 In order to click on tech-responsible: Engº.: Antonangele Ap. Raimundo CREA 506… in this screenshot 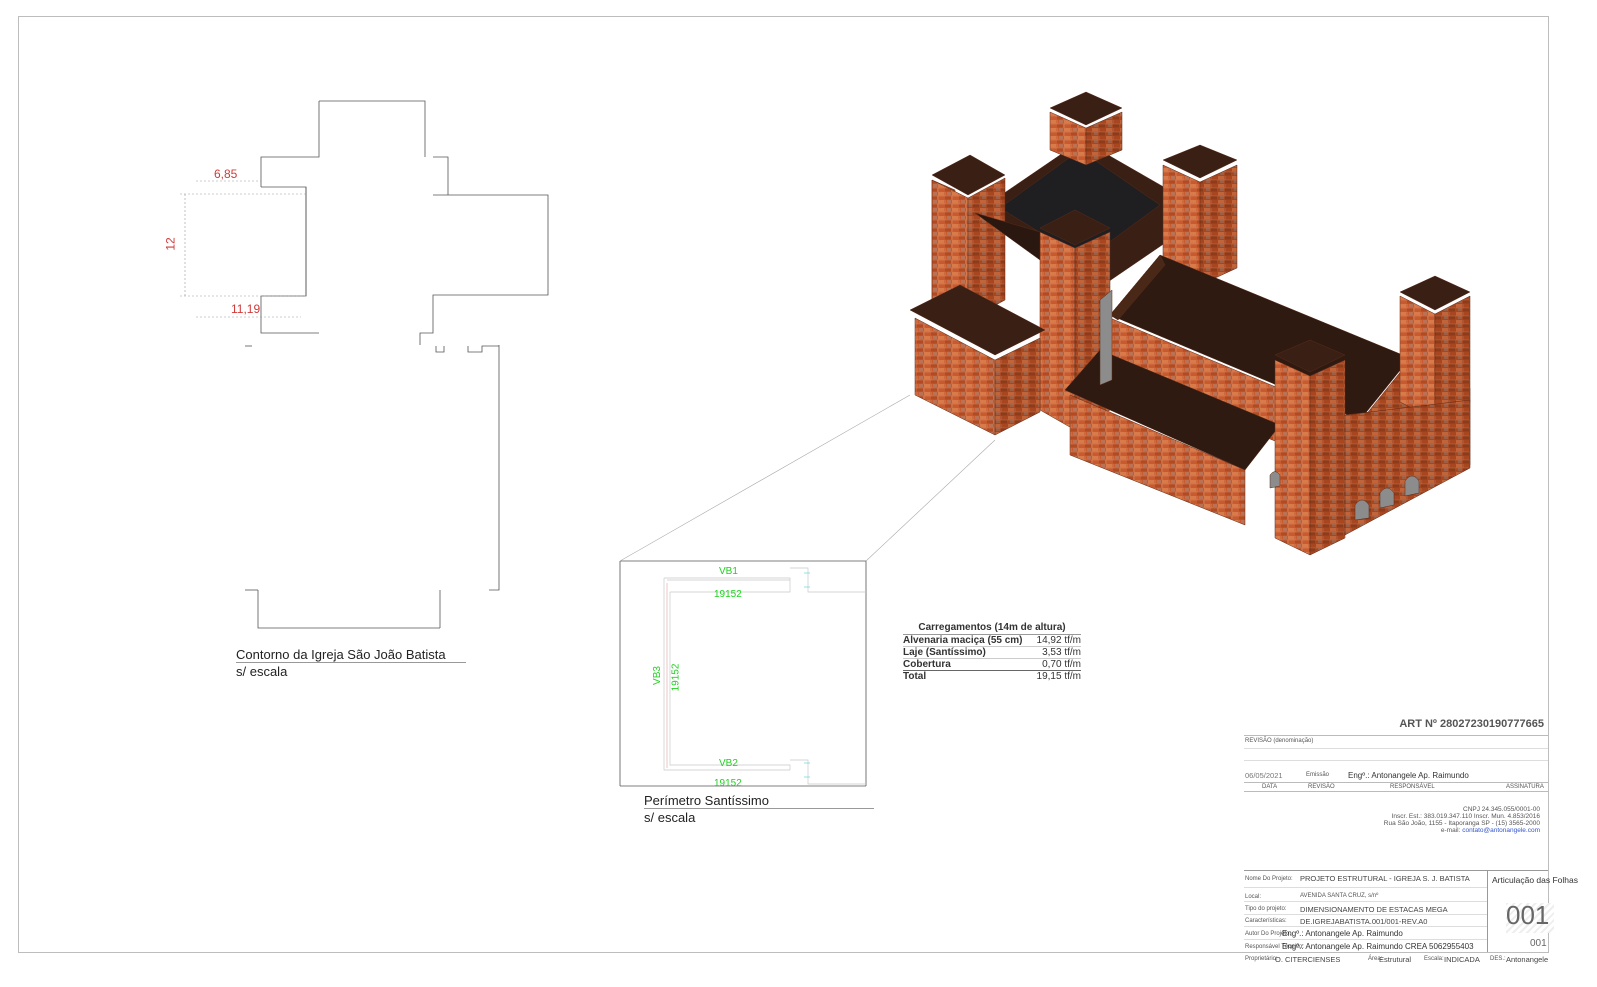, I will do `click(1378, 946)`.